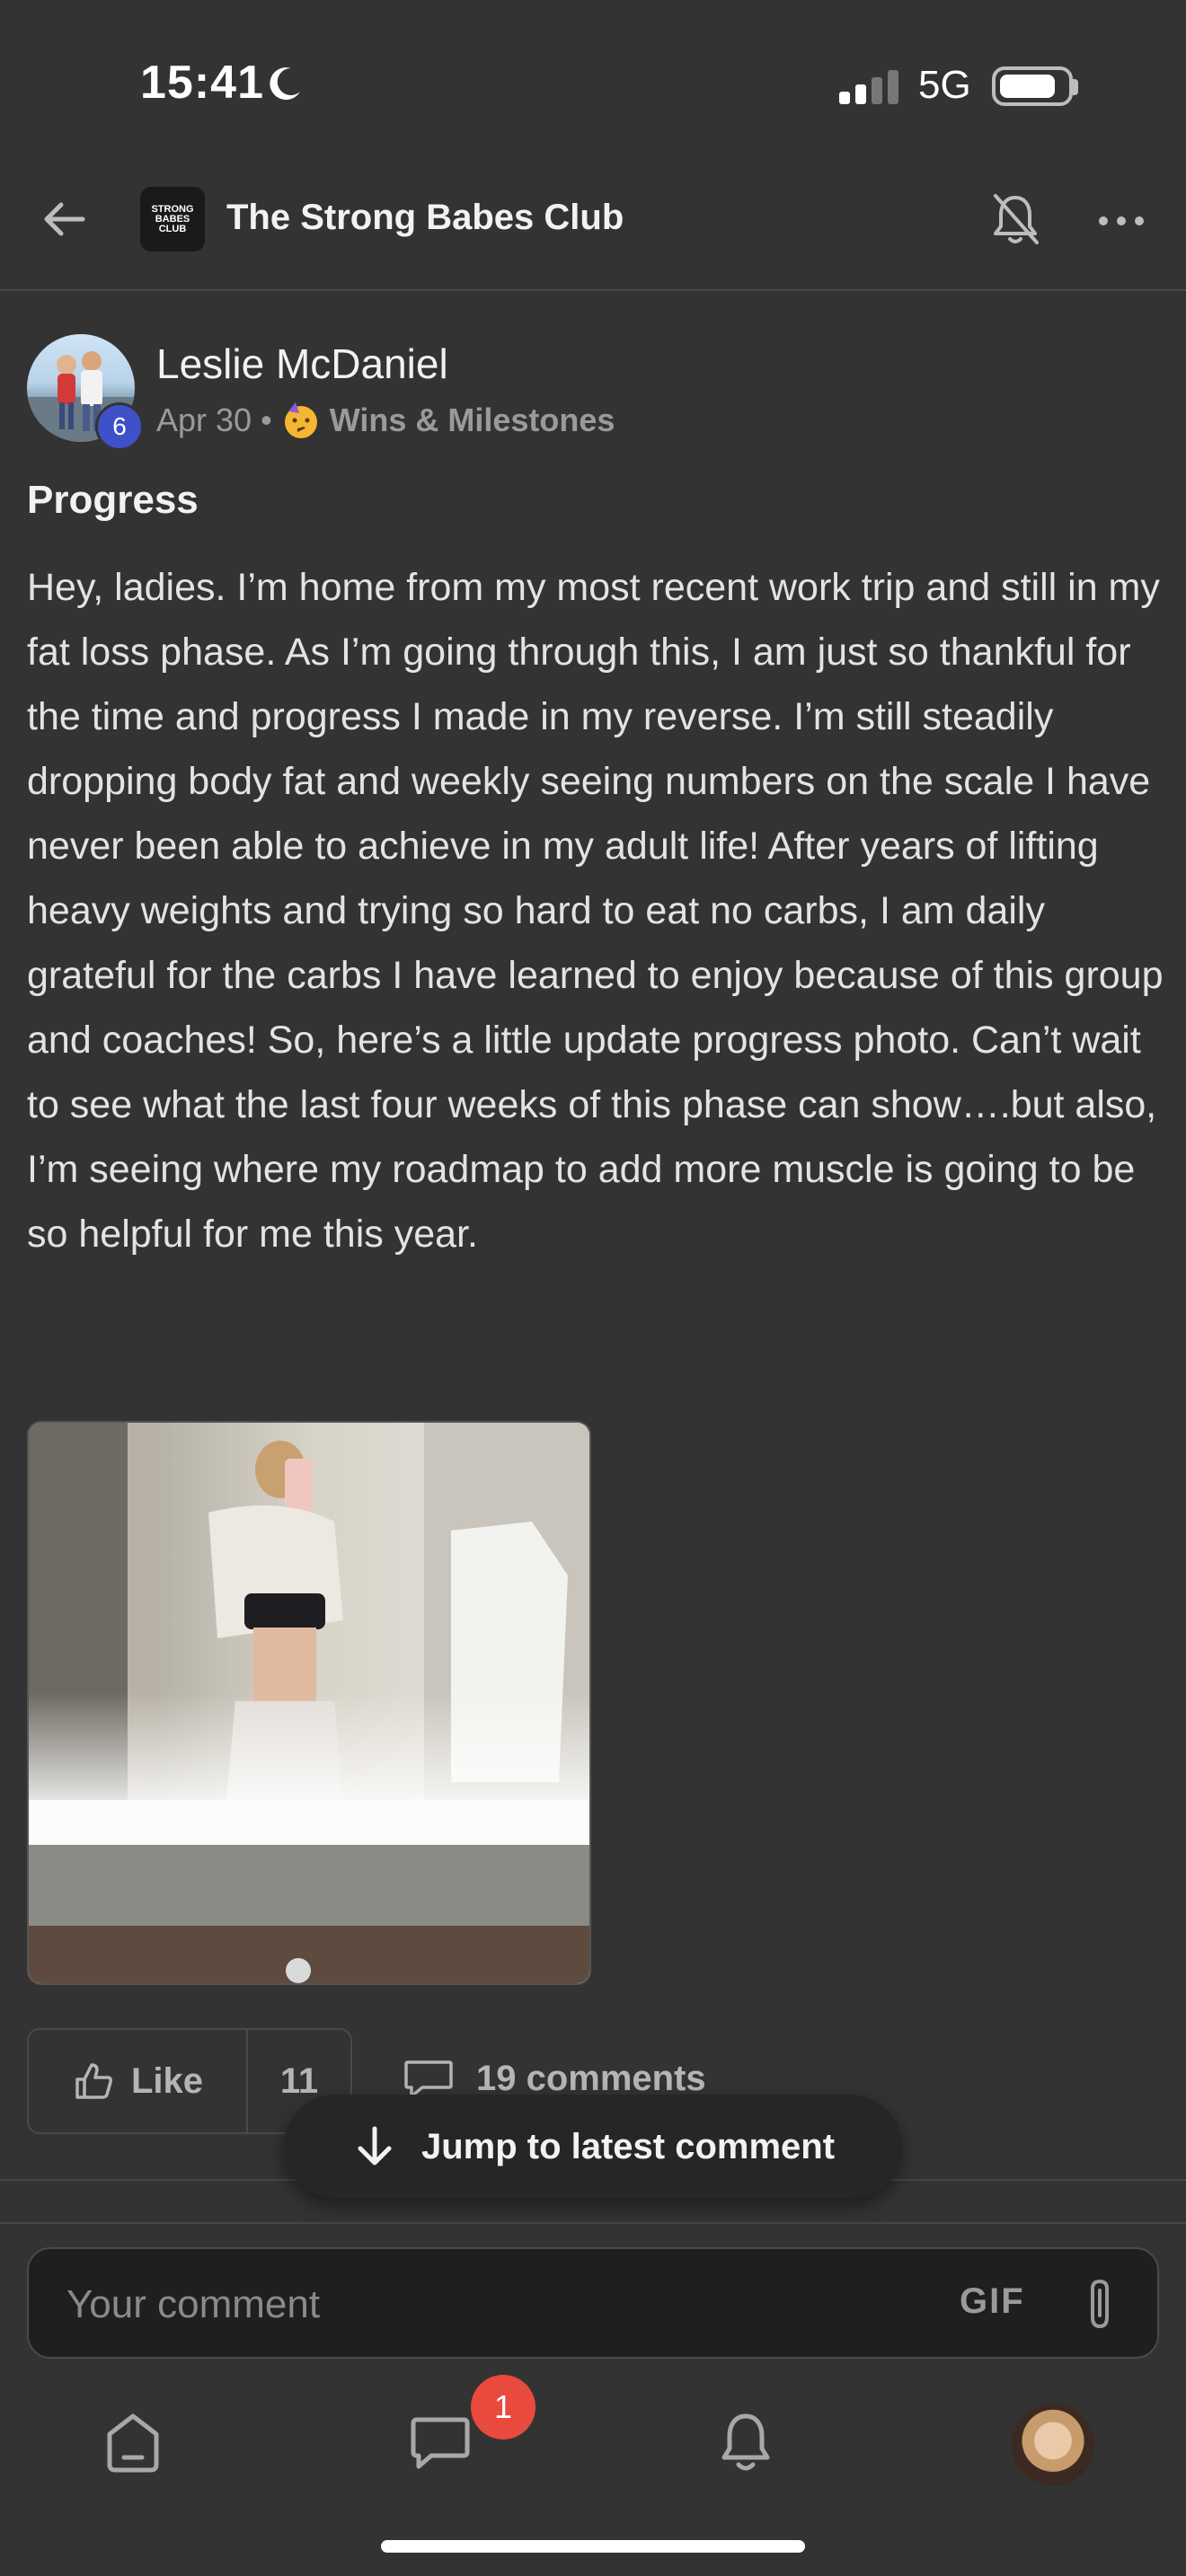 The image size is (1186, 2576). Describe the element at coordinates (300, 420) in the screenshot. I see `party-face-icon` at that location.